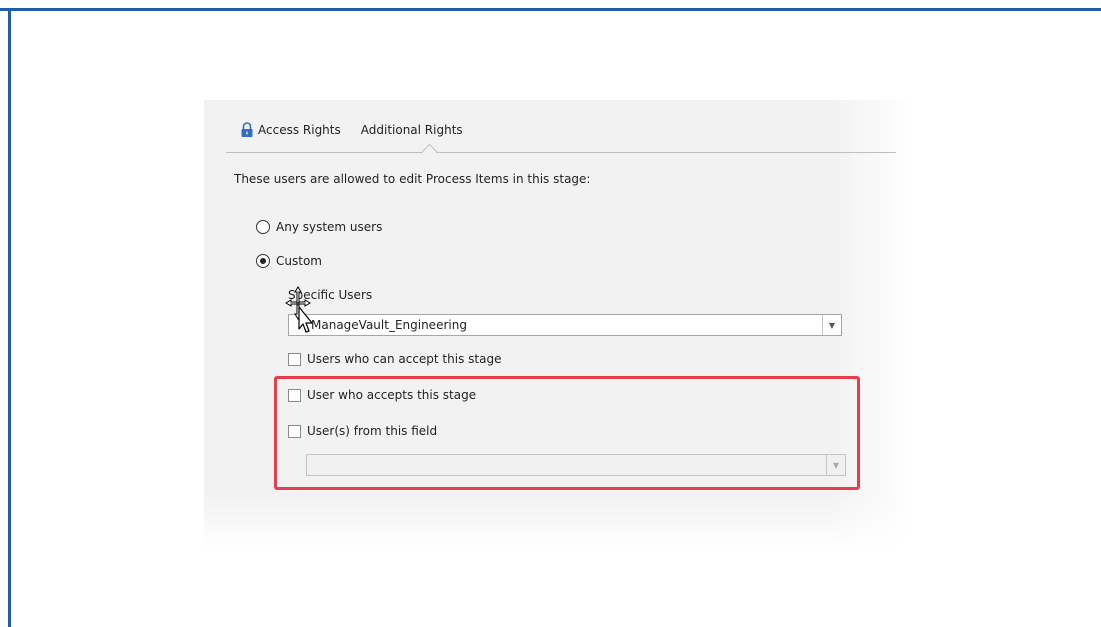 Image resolution: width=1101 pixels, height=627 pixels. I want to click on custom-radio, so click(263, 261).